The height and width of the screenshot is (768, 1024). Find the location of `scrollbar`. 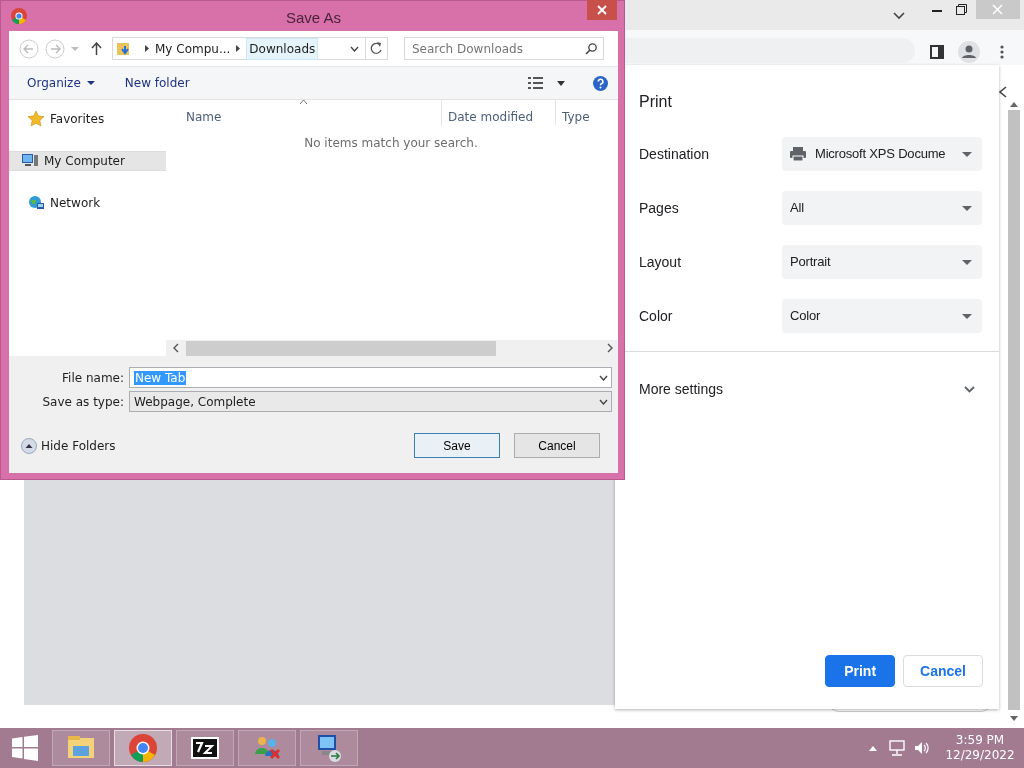

scrollbar is located at coordinates (1014, 410).